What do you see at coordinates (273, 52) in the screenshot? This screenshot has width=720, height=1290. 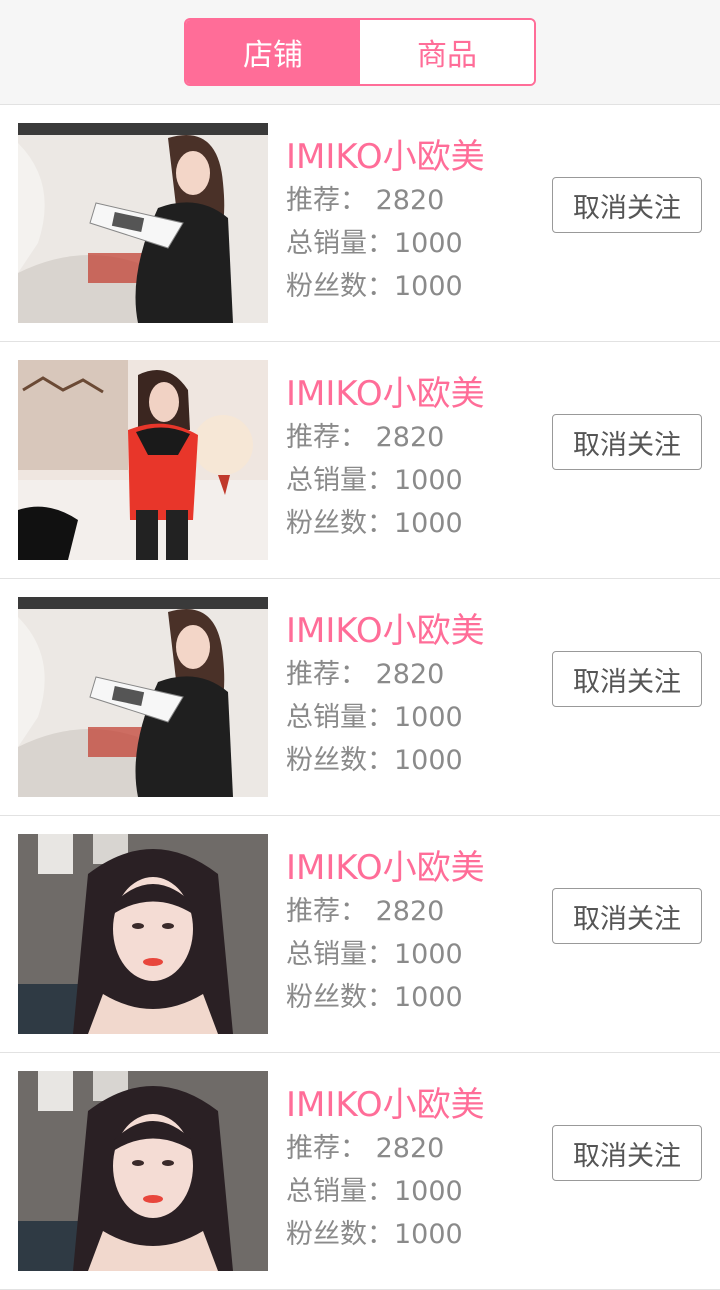 I see `tab-shop: 店铺` at bounding box center [273, 52].